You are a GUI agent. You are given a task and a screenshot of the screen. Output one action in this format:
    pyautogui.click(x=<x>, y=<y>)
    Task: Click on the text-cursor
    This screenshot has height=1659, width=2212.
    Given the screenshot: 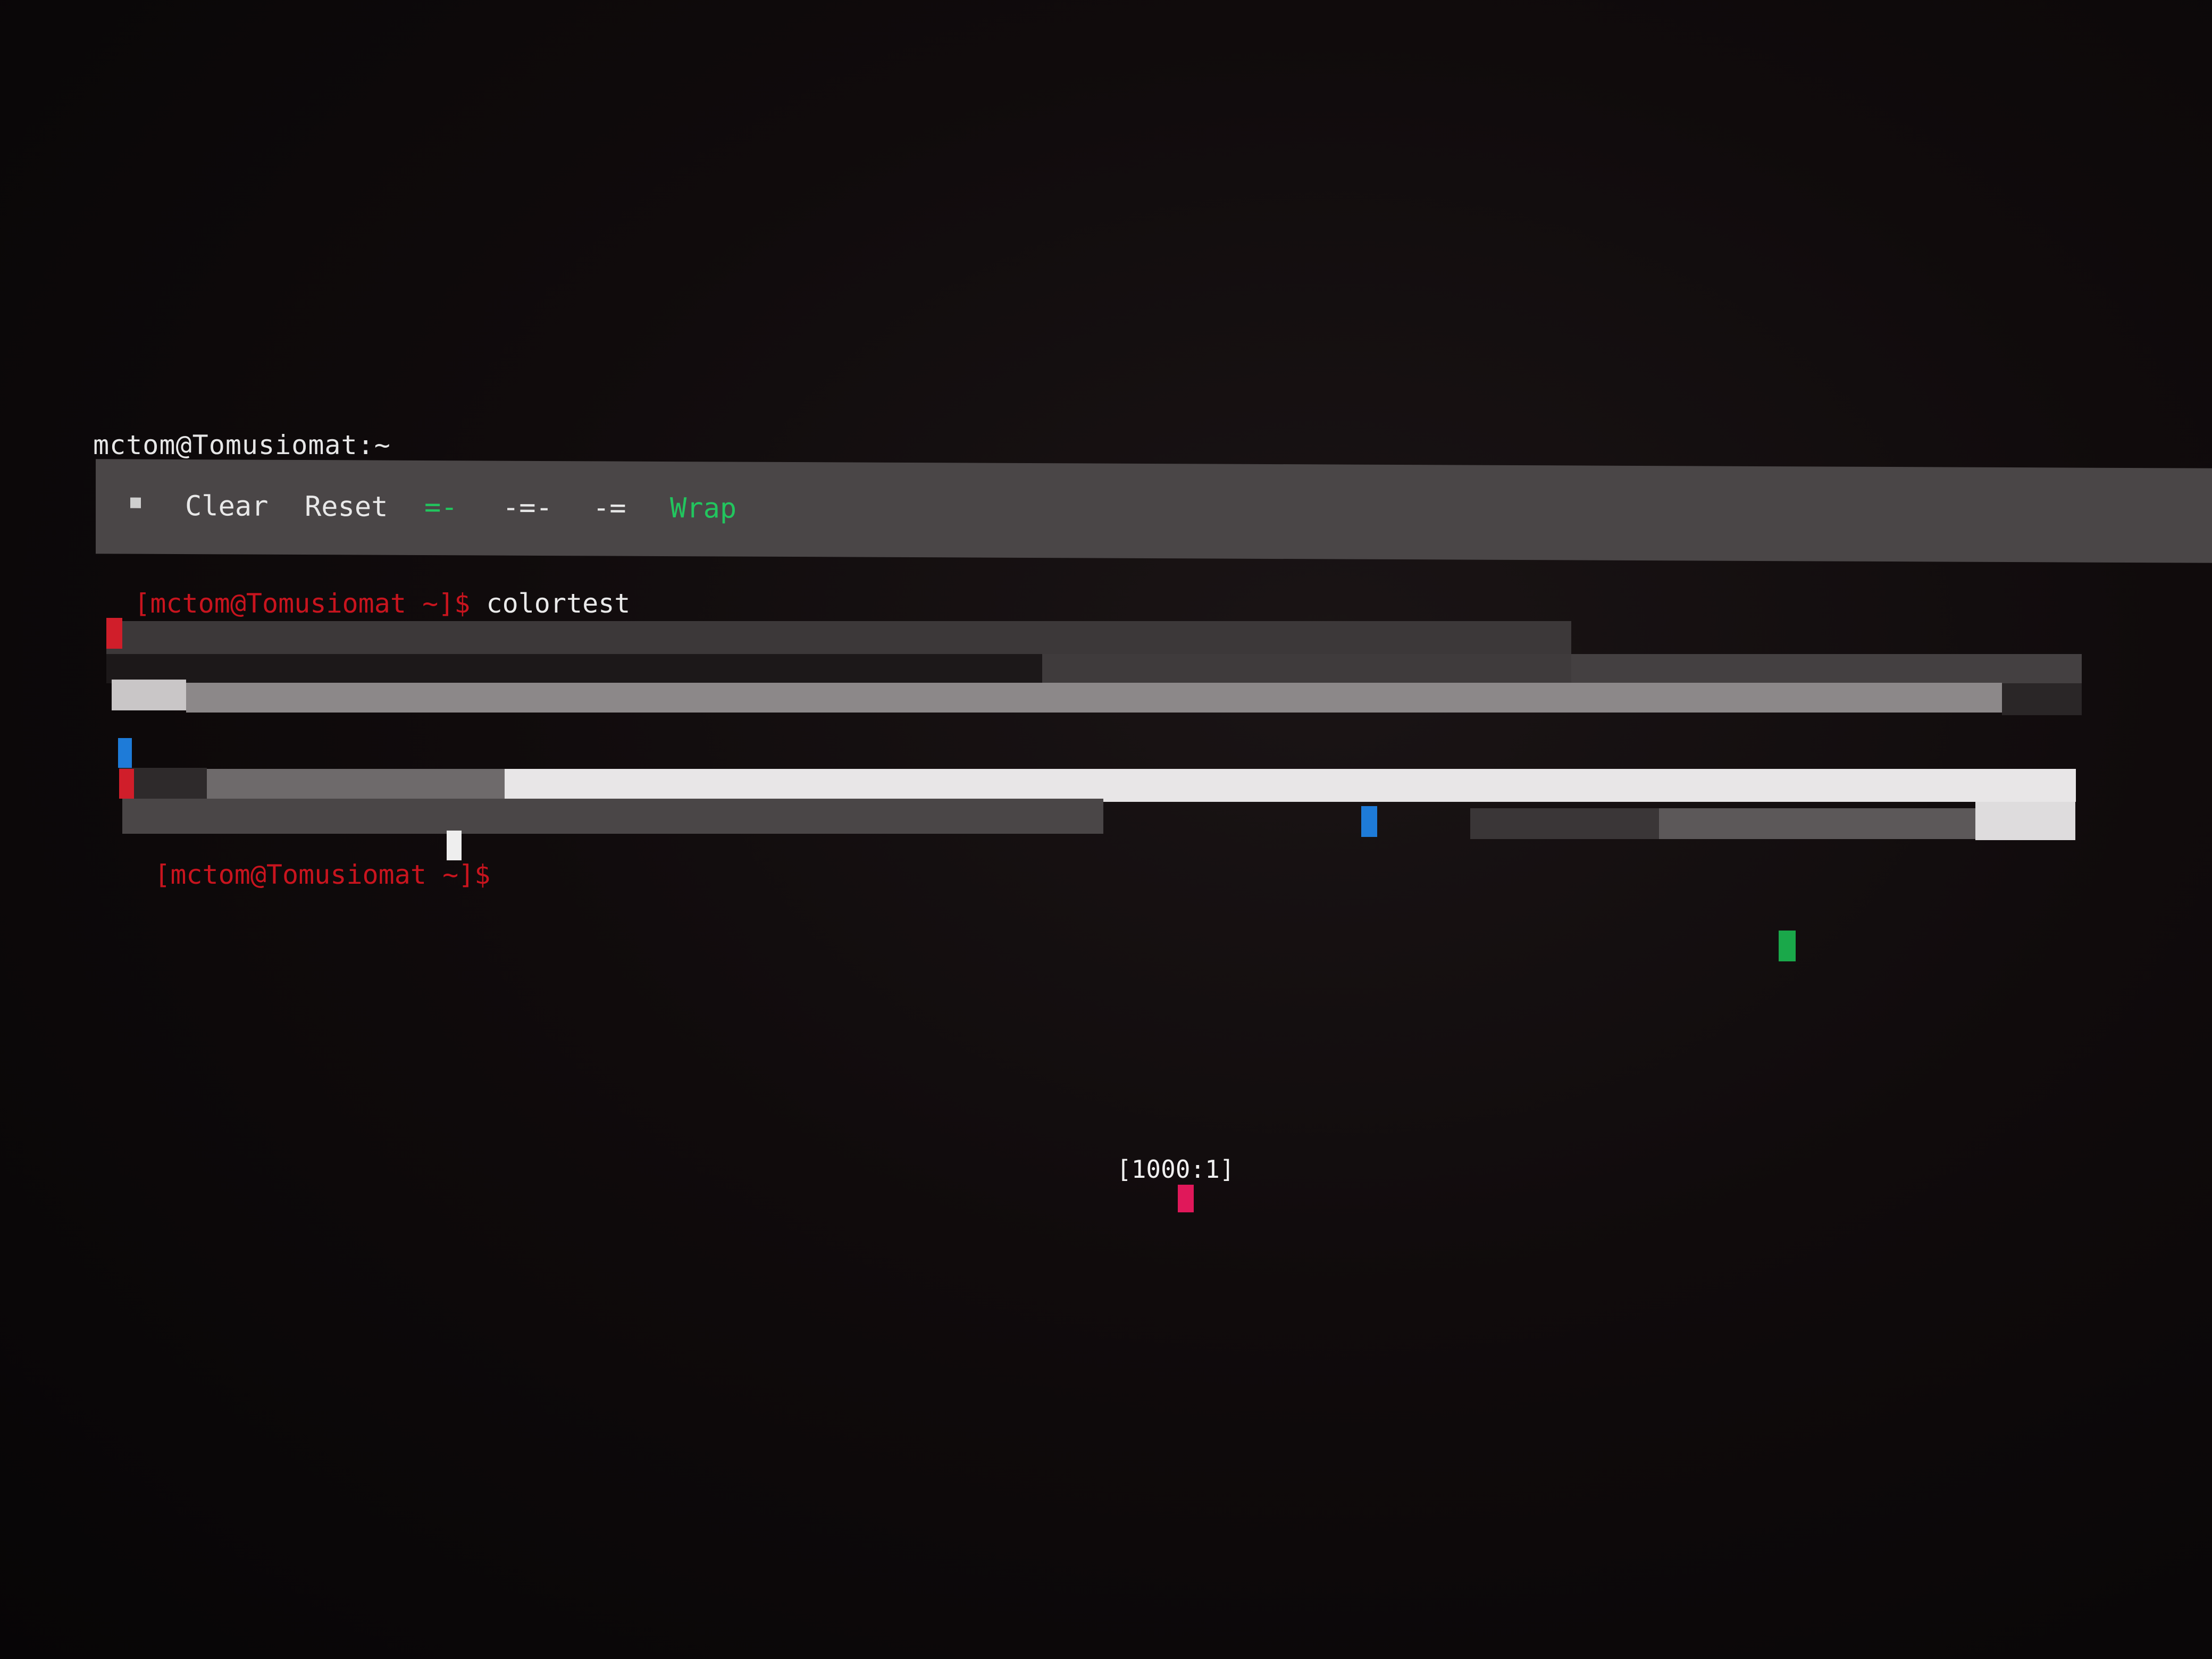 What is the action you would take?
    pyautogui.click(x=454, y=845)
    